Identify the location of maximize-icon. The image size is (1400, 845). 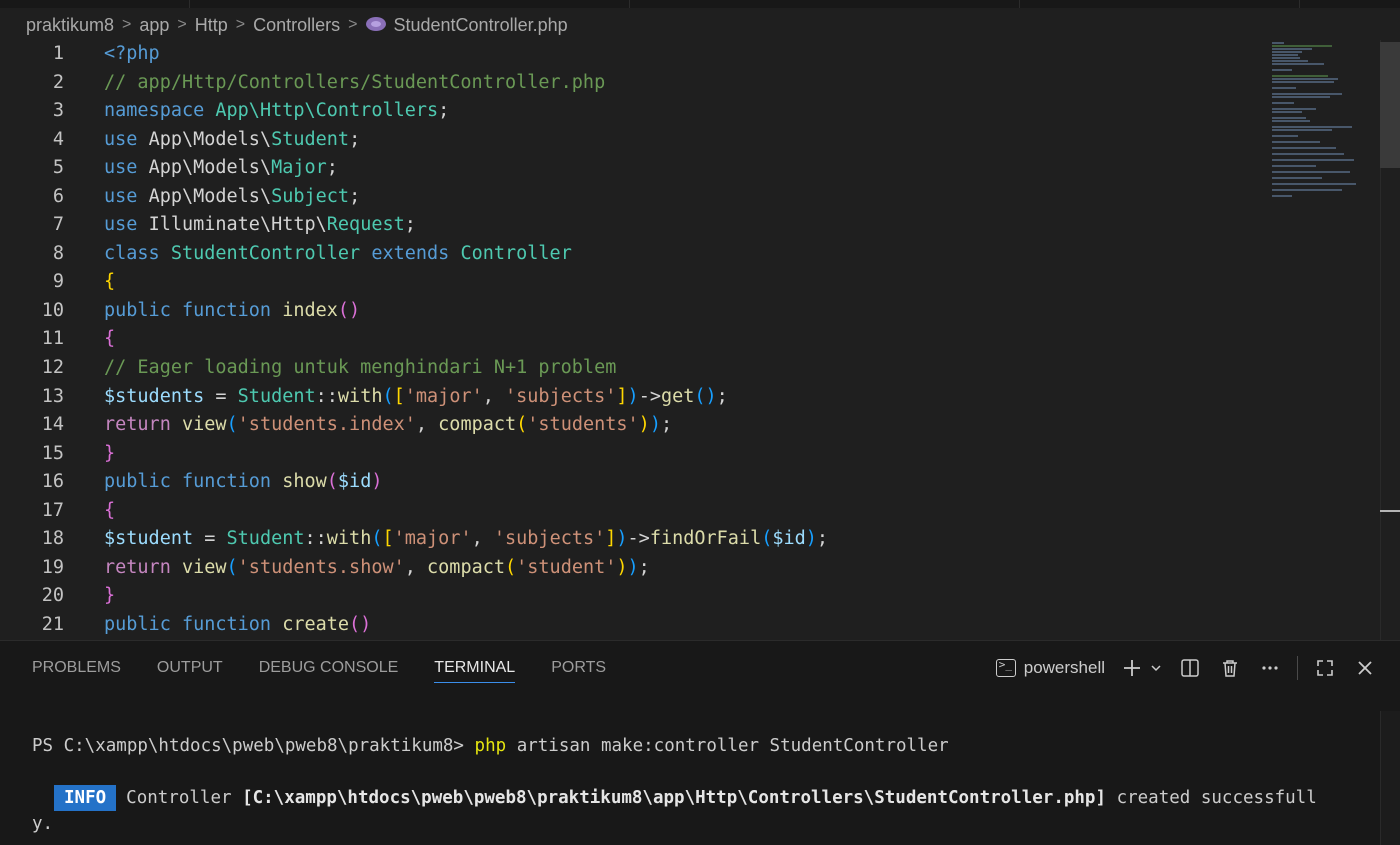
(1325, 668).